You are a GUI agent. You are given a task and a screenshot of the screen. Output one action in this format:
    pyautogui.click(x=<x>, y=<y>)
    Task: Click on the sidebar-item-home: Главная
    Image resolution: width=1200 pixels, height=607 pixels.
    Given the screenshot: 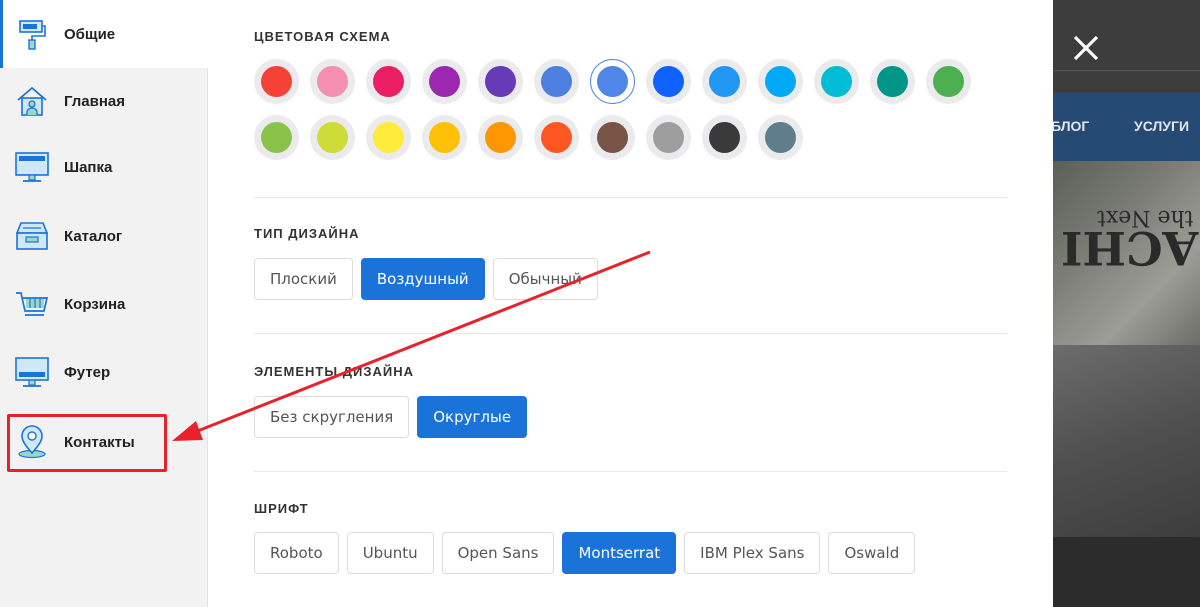 What is the action you would take?
    pyautogui.click(x=104, y=101)
    